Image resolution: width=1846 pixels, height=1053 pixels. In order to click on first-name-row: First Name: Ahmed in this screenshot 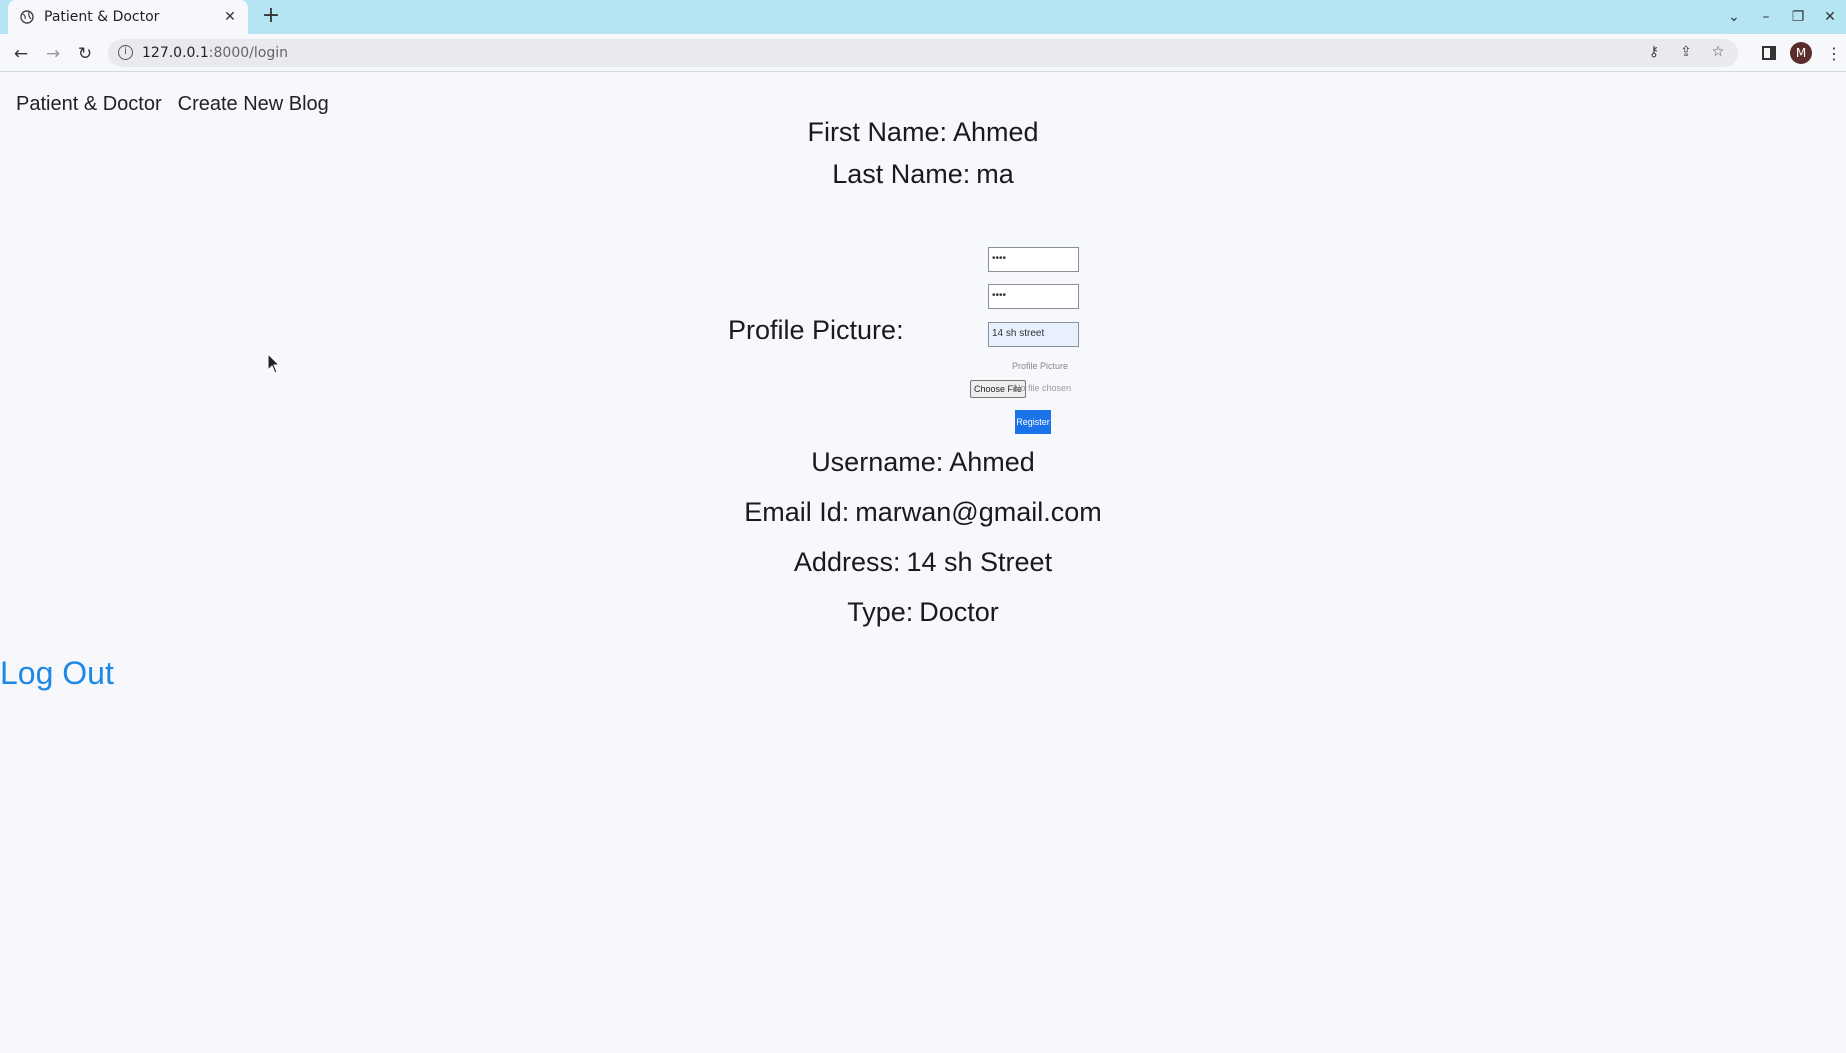, I will do `click(923, 132)`.